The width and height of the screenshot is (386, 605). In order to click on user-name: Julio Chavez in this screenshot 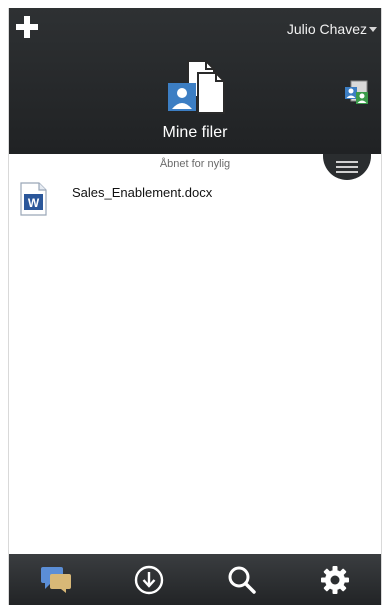, I will do `click(326, 29)`.